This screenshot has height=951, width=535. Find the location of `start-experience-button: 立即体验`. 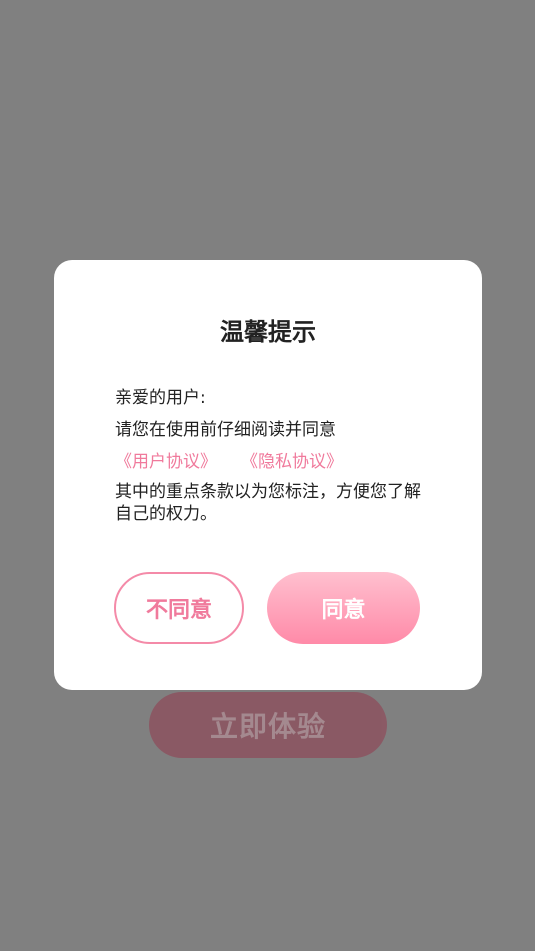

start-experience-button: 立即体验 is located at coordinates (268, 725).